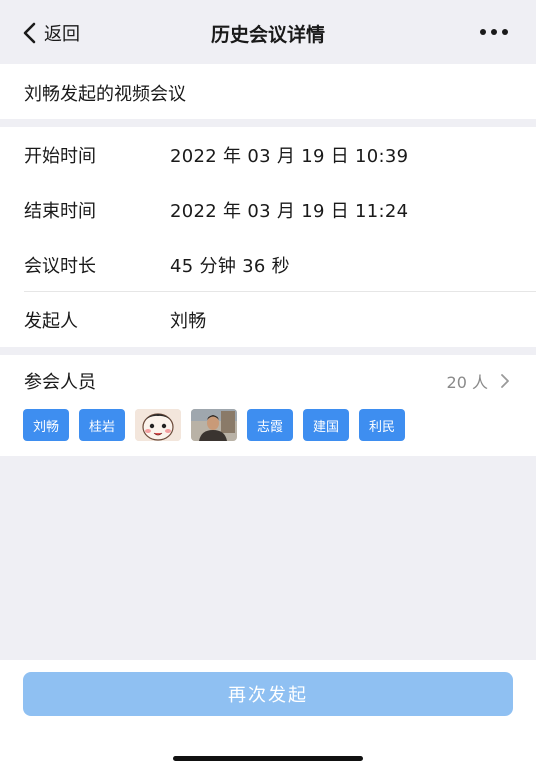  I want to click on start-time-value: 2022 年 03 月 19 日 10:39, so click(289, 156).